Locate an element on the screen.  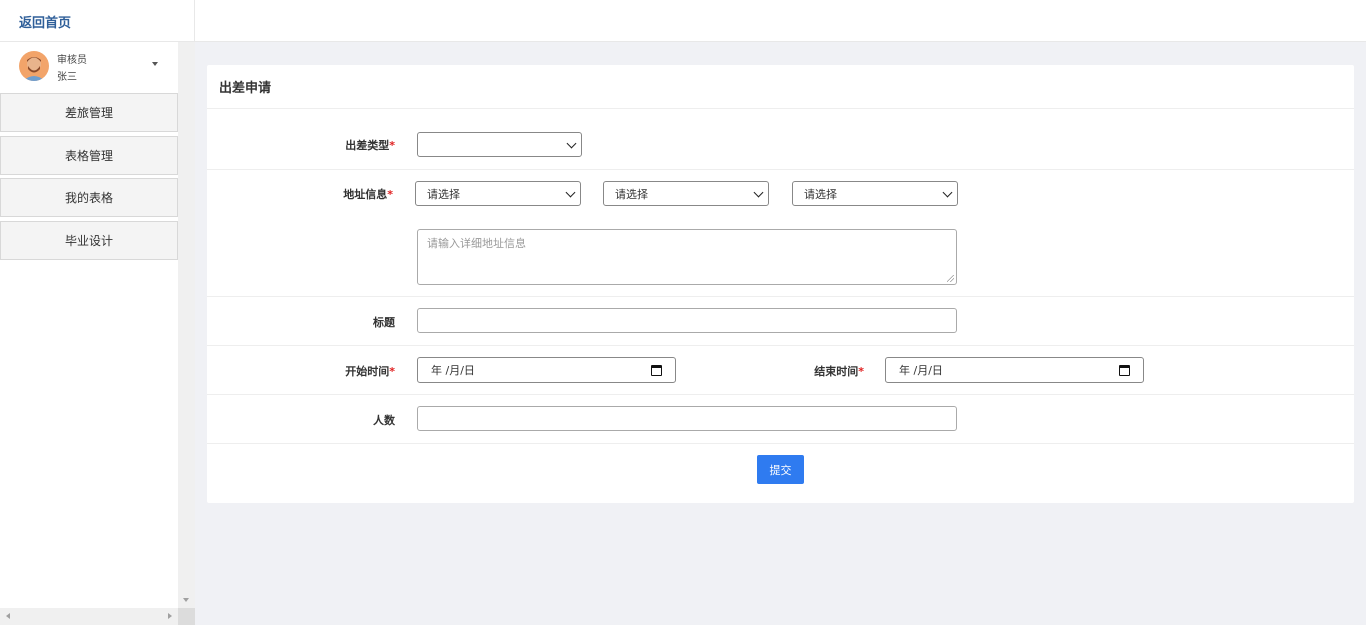
start-time-label: 开始时间* is located at coordinates (370, 371).